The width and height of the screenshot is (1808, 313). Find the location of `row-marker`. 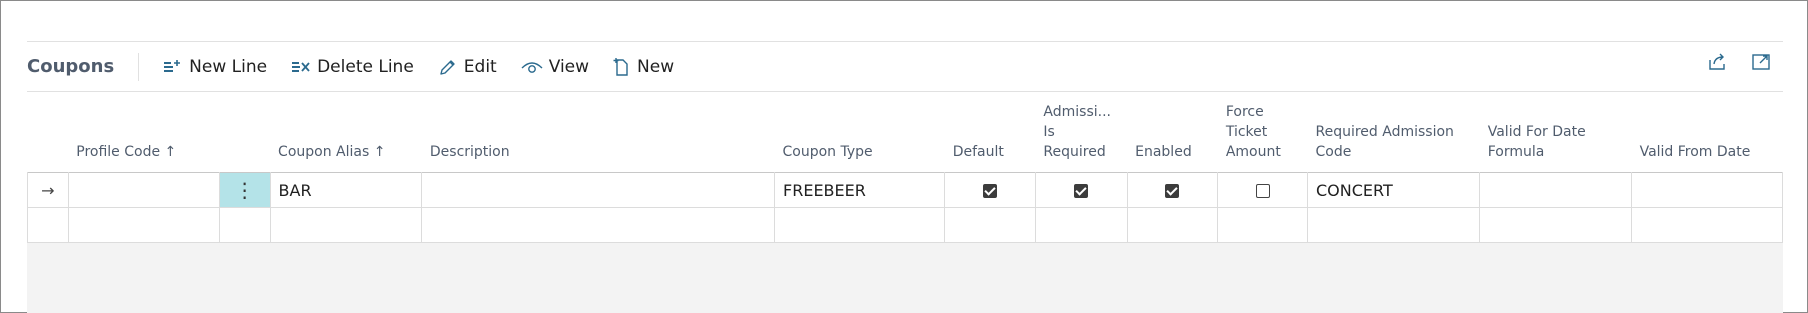

row-marker is located at coordinates (48, 225).